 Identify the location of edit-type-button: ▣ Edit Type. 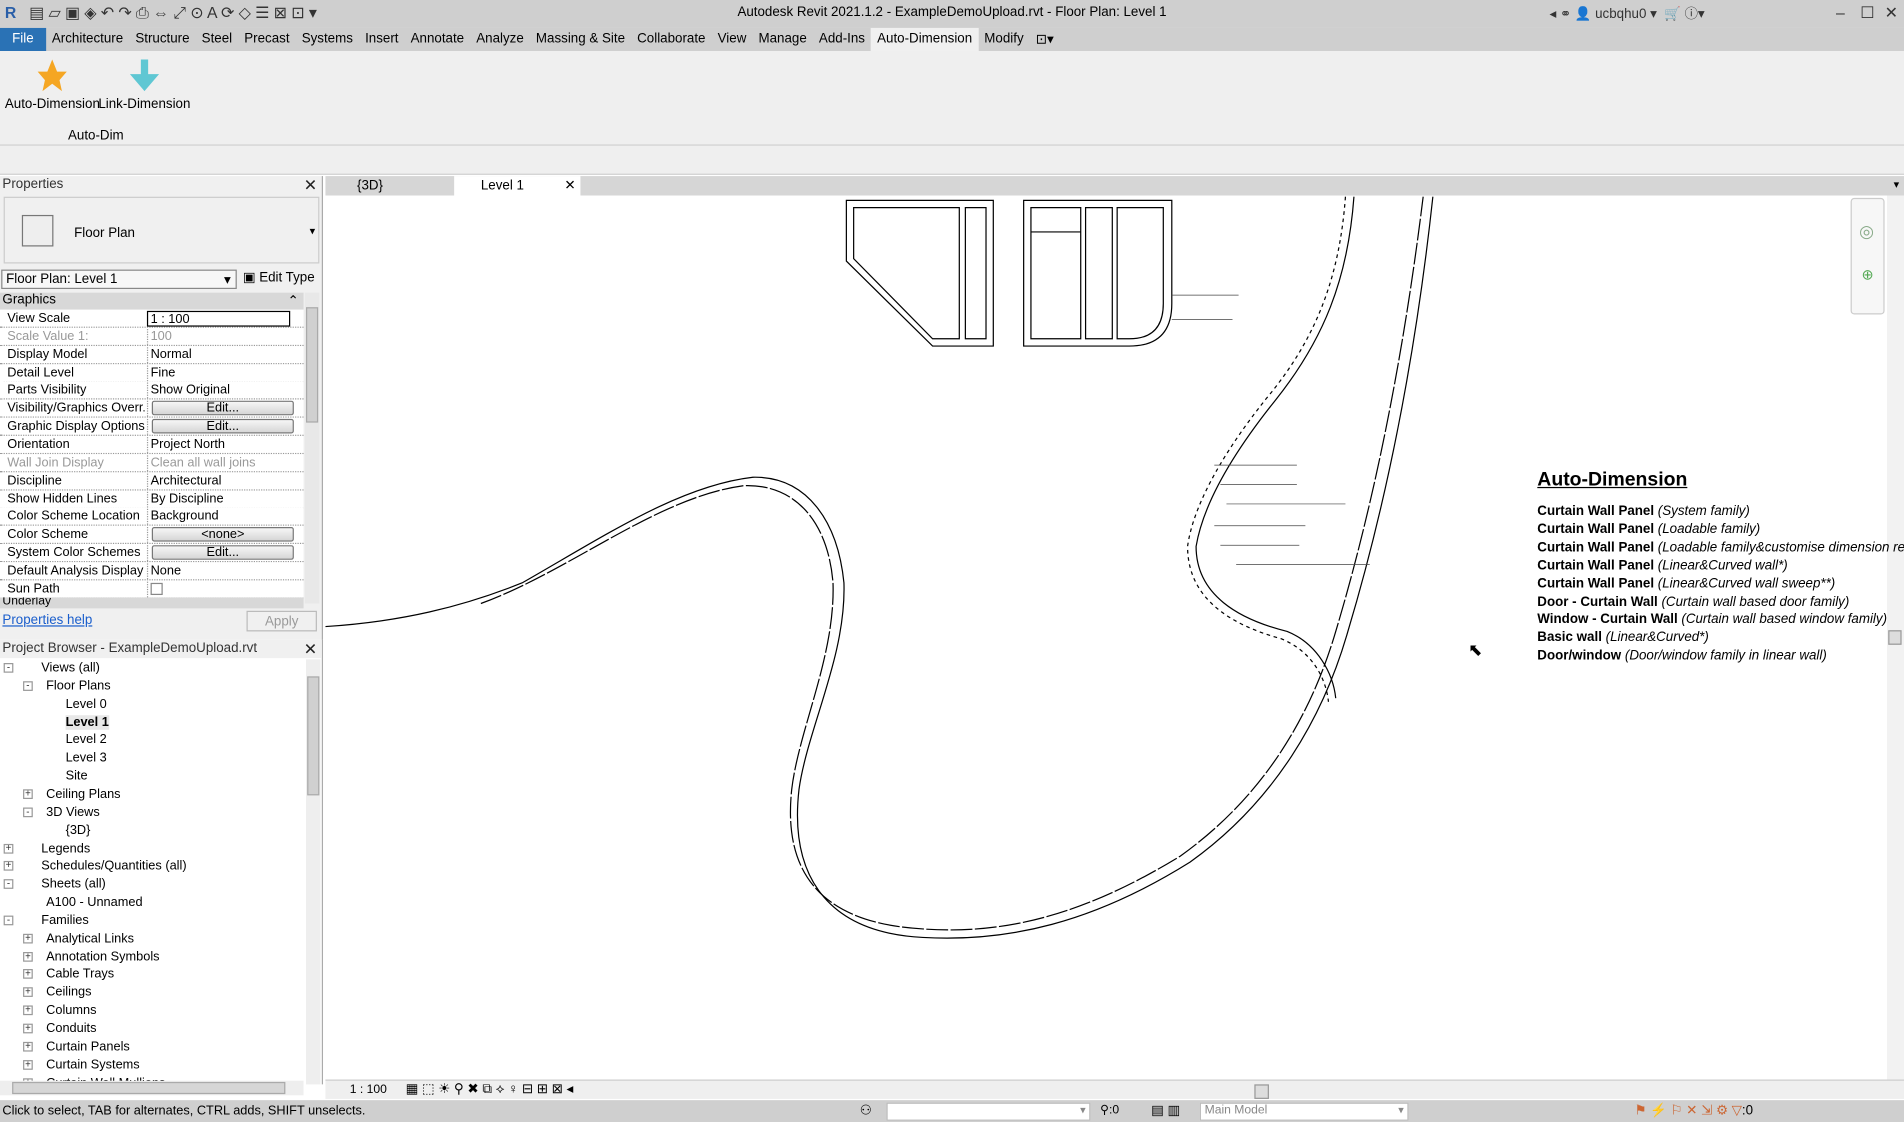
(279, 278).